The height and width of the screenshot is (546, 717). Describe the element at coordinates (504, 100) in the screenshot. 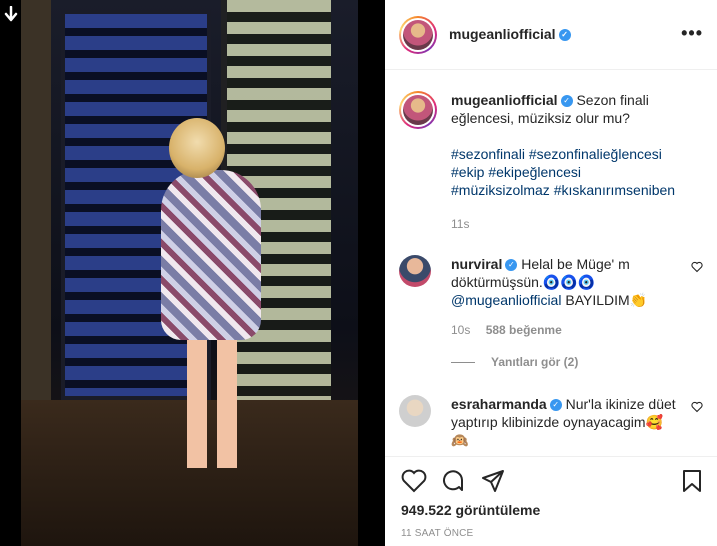

I see `caption-username: mugeanliofficial` at that location.